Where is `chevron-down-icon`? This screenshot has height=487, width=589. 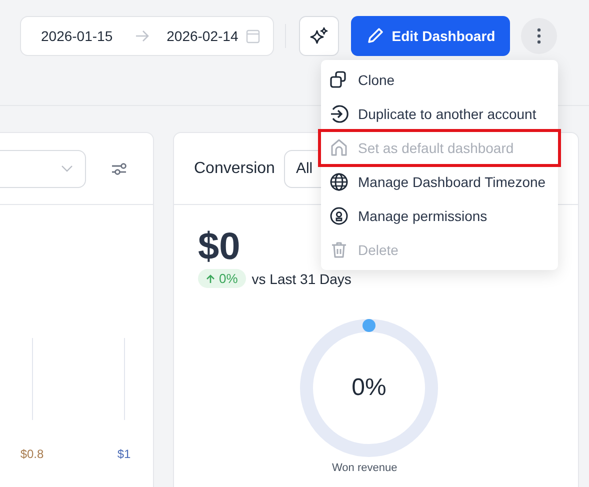
chevron-down-icon is located at coordinates (67, 168).